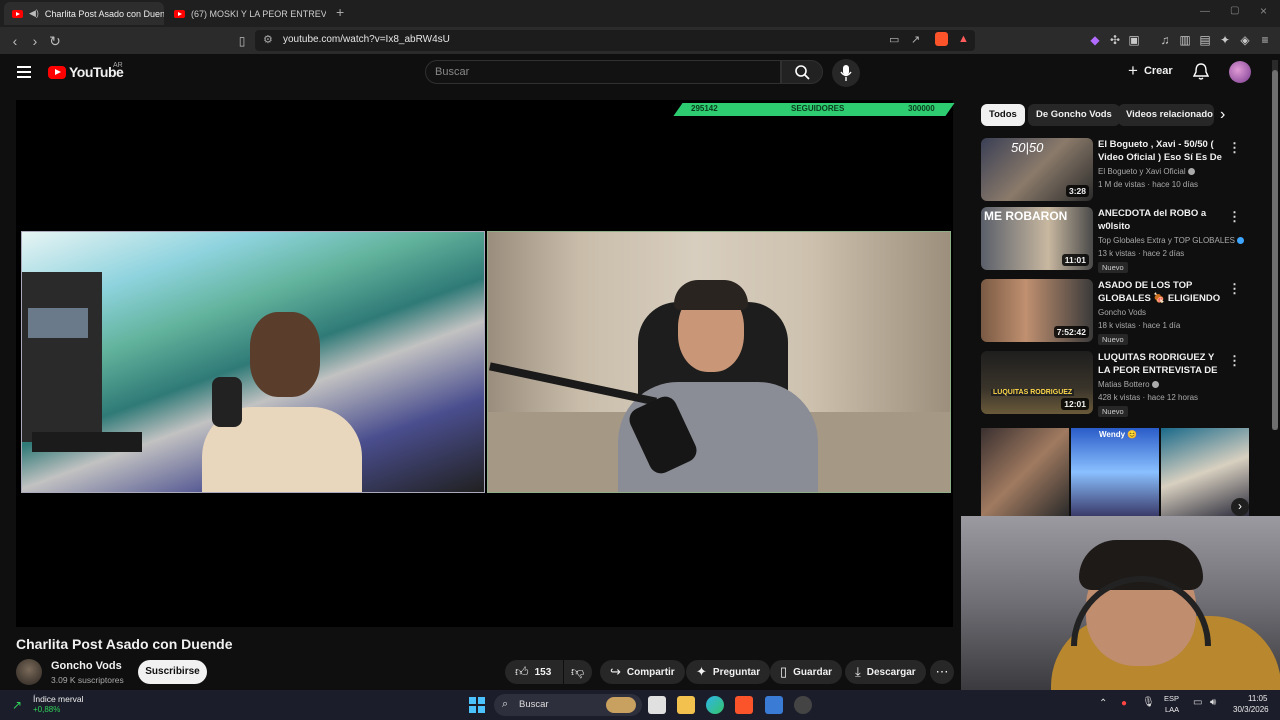 The width and height of the screenshot is (1280, 720). What do you see at coordinates (1257, 698) in the screenshot?
I see `clock-time: 11:05` at bounding box center [1257, 698].